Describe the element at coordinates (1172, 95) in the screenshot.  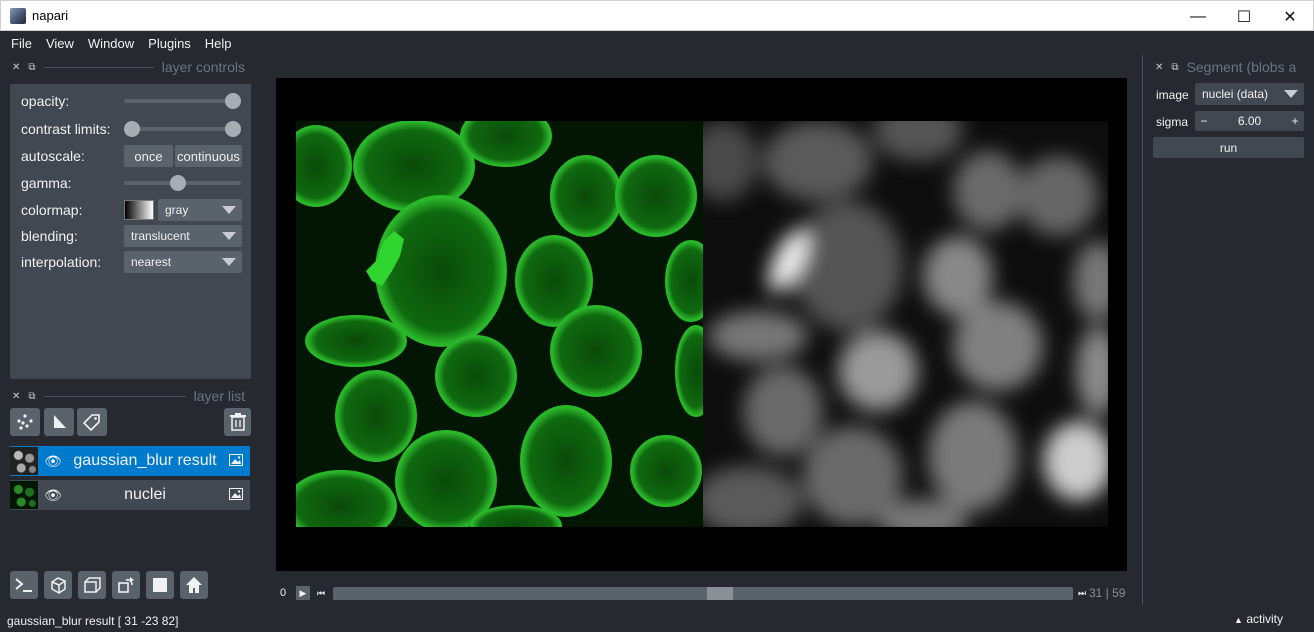
I see `image-label: image` at that location.